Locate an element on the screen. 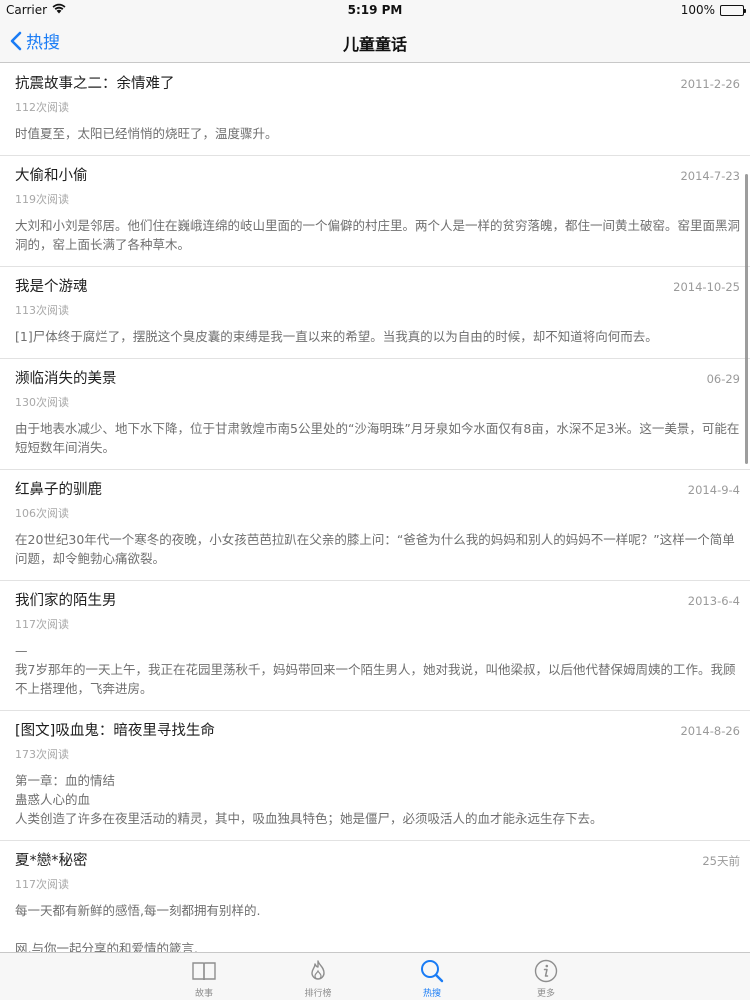 The height and width of the screenshot is (1000, 750). item-header: 濒临消失的美景 06-29 is located at coordinates (377, 378).